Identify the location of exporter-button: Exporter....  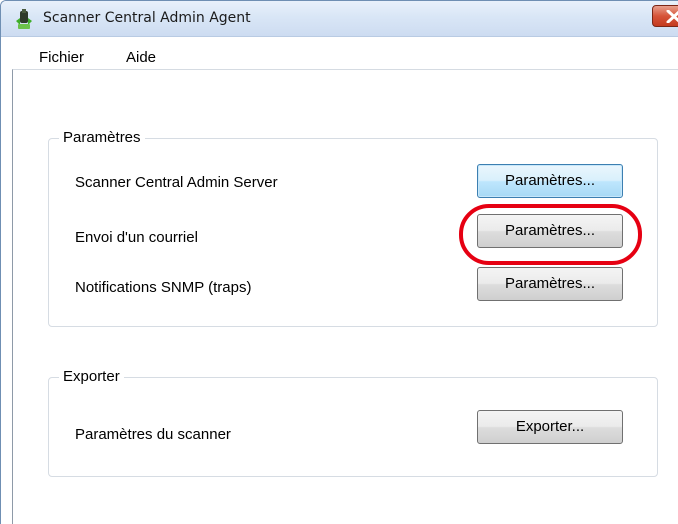
(550, 427).